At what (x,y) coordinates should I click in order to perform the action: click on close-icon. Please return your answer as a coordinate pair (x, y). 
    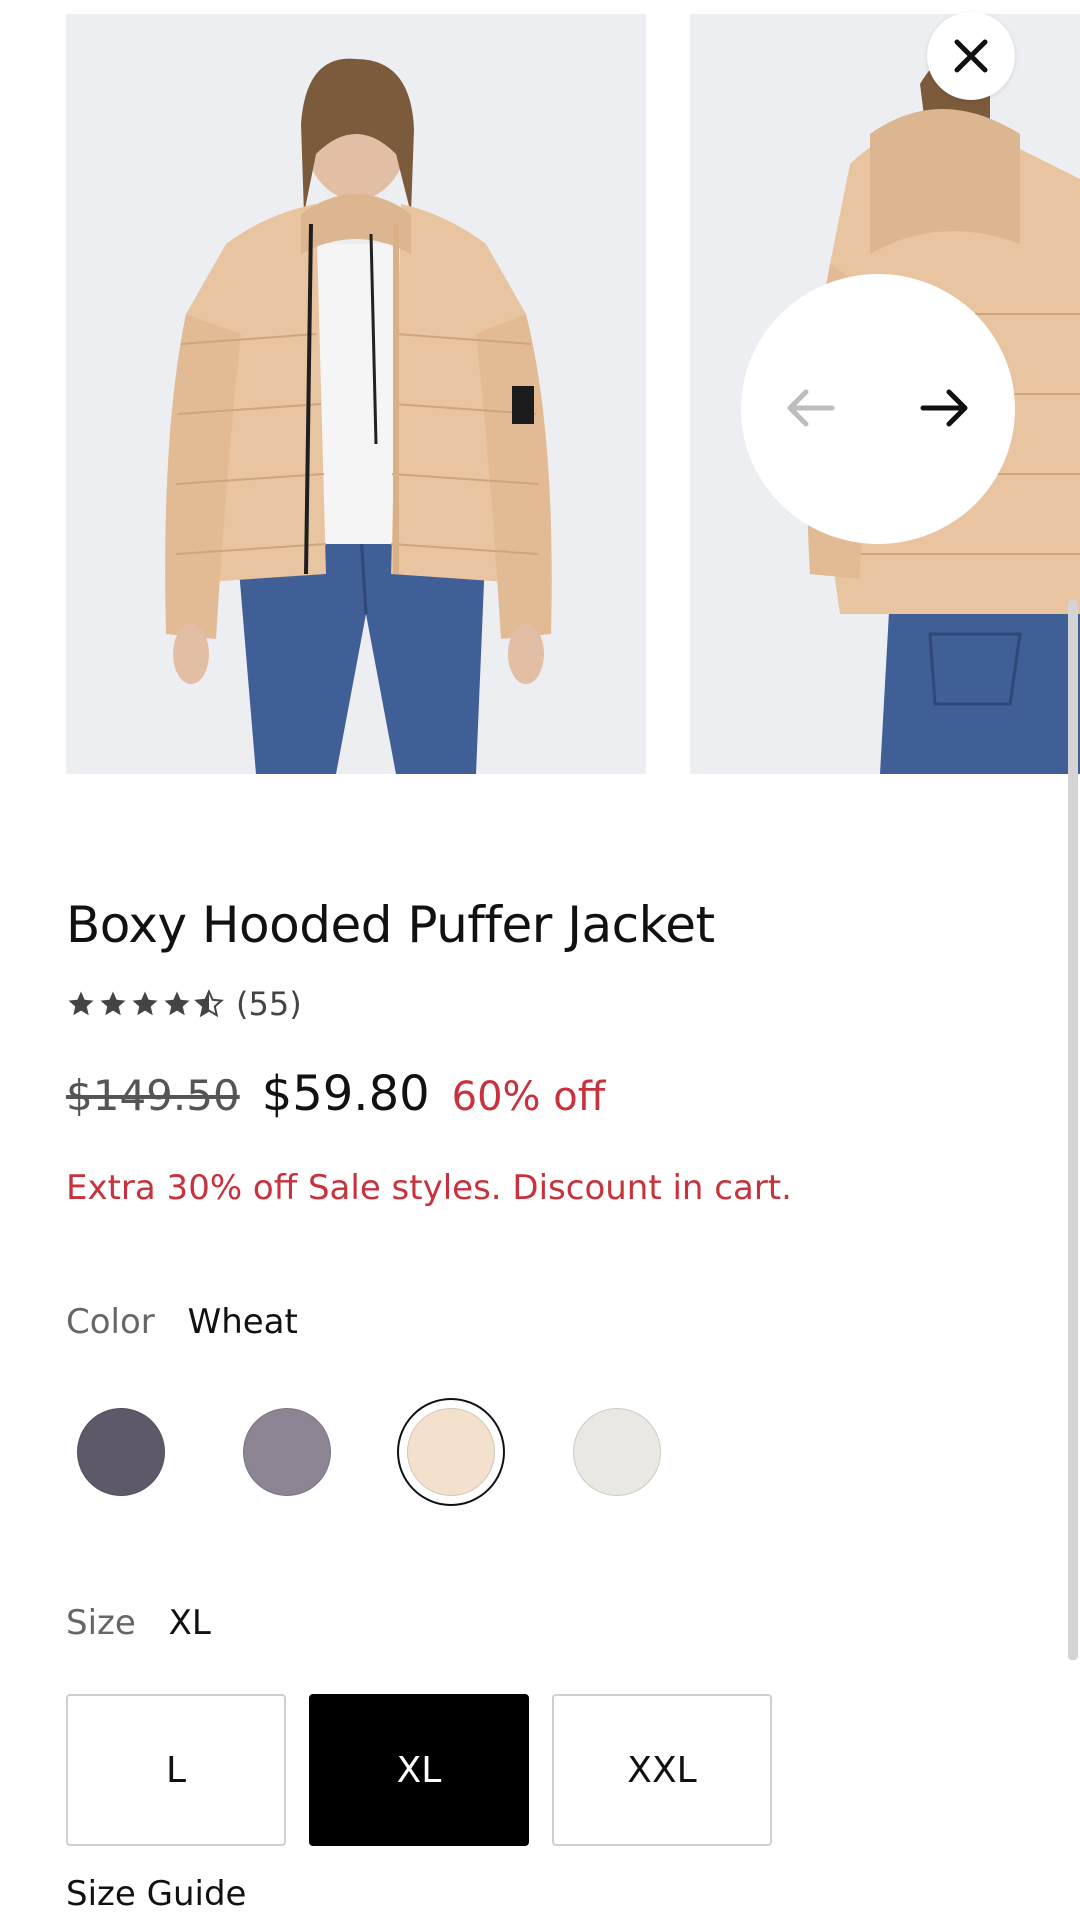
    Looking at the image, I should click on (971, 56).